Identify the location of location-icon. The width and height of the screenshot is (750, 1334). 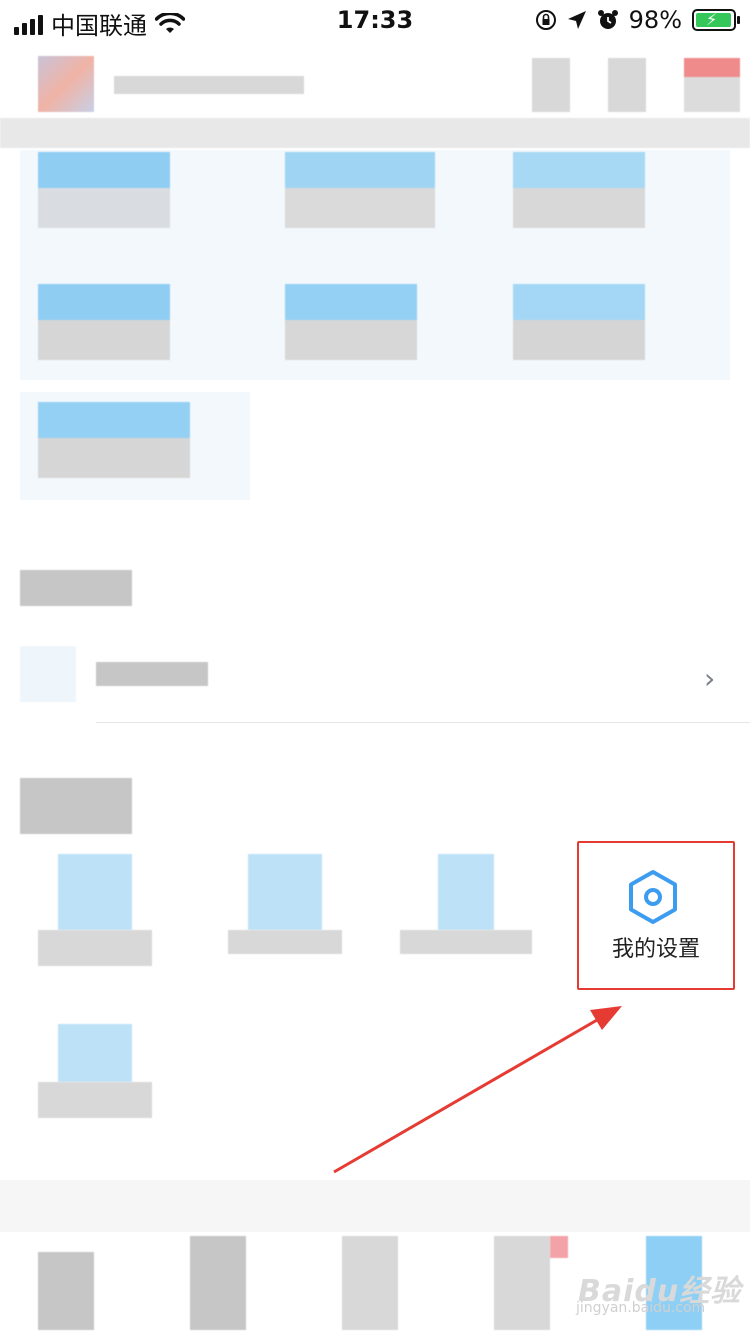
(576, 20).